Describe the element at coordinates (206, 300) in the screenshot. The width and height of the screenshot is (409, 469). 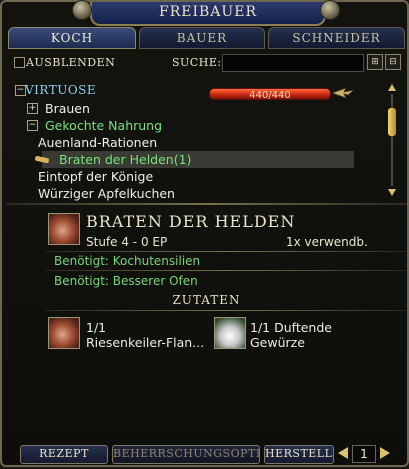
I see `ingredients-header: ZUTATEN` at that location.